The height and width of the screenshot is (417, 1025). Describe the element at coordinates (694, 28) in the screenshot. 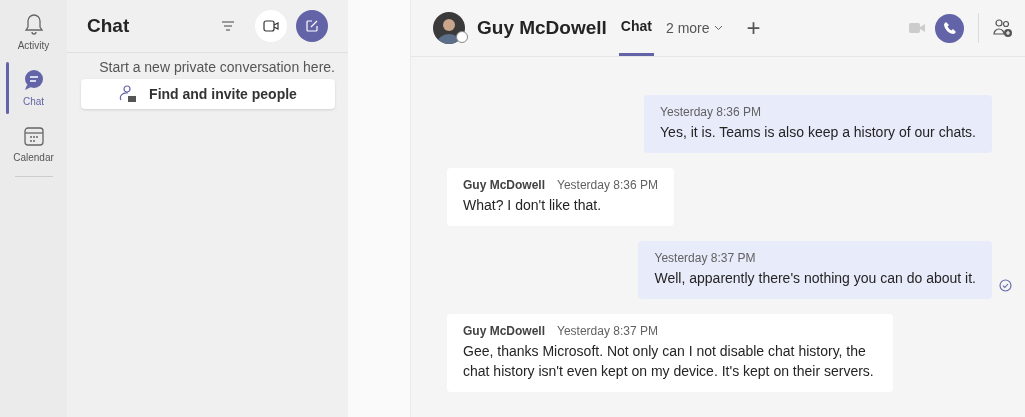

I see `more-tabs-button: 2 more` at that location.